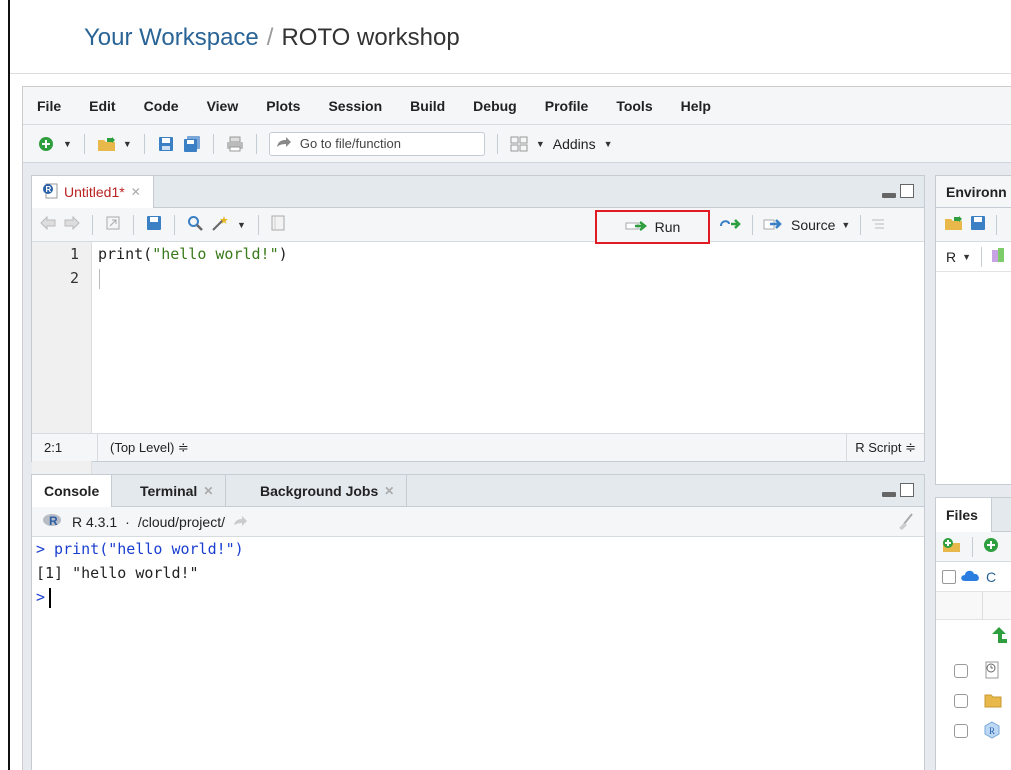 Image resolution: width=1011 pixels, height=770 pixels. I want to click on workspace-link: Your Workspace, so click(171, 37).